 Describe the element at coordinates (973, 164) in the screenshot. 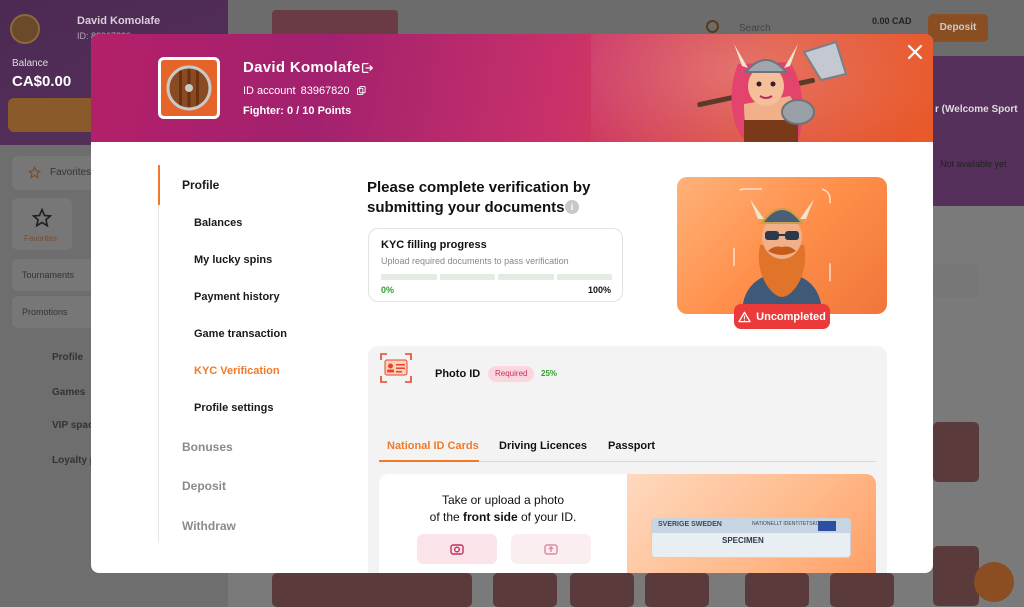

I see `bg-bonus-availability: Not available yet` at that location.